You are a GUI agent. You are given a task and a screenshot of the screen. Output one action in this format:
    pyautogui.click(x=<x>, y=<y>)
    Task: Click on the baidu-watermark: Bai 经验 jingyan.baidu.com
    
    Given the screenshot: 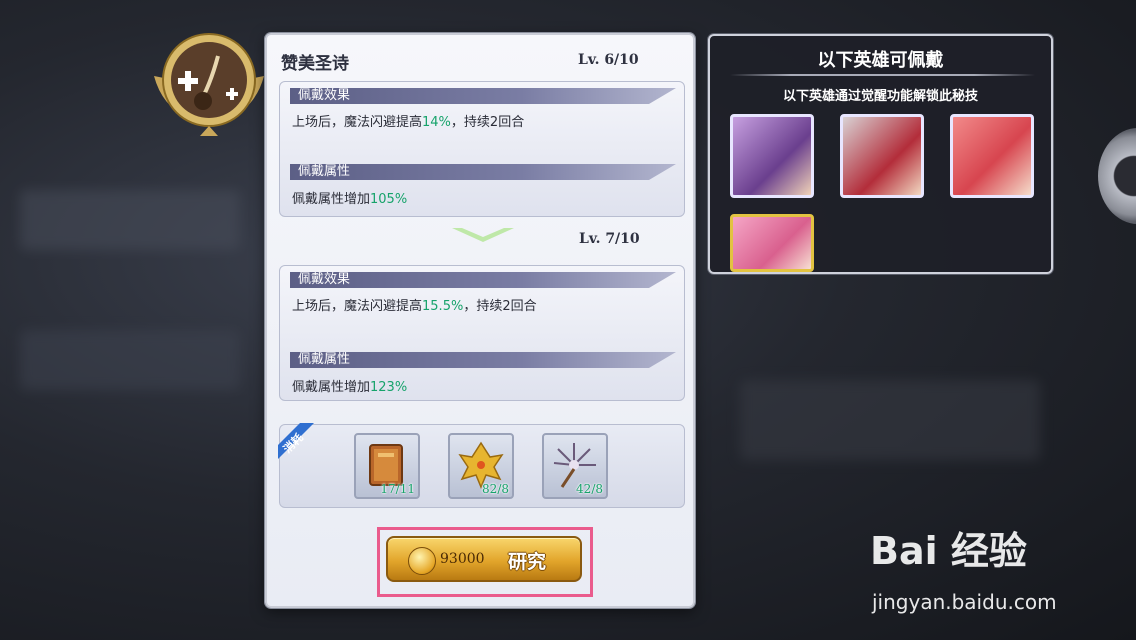 What is the action you would take?
    pyautogui.click(x=963, y=567)
    